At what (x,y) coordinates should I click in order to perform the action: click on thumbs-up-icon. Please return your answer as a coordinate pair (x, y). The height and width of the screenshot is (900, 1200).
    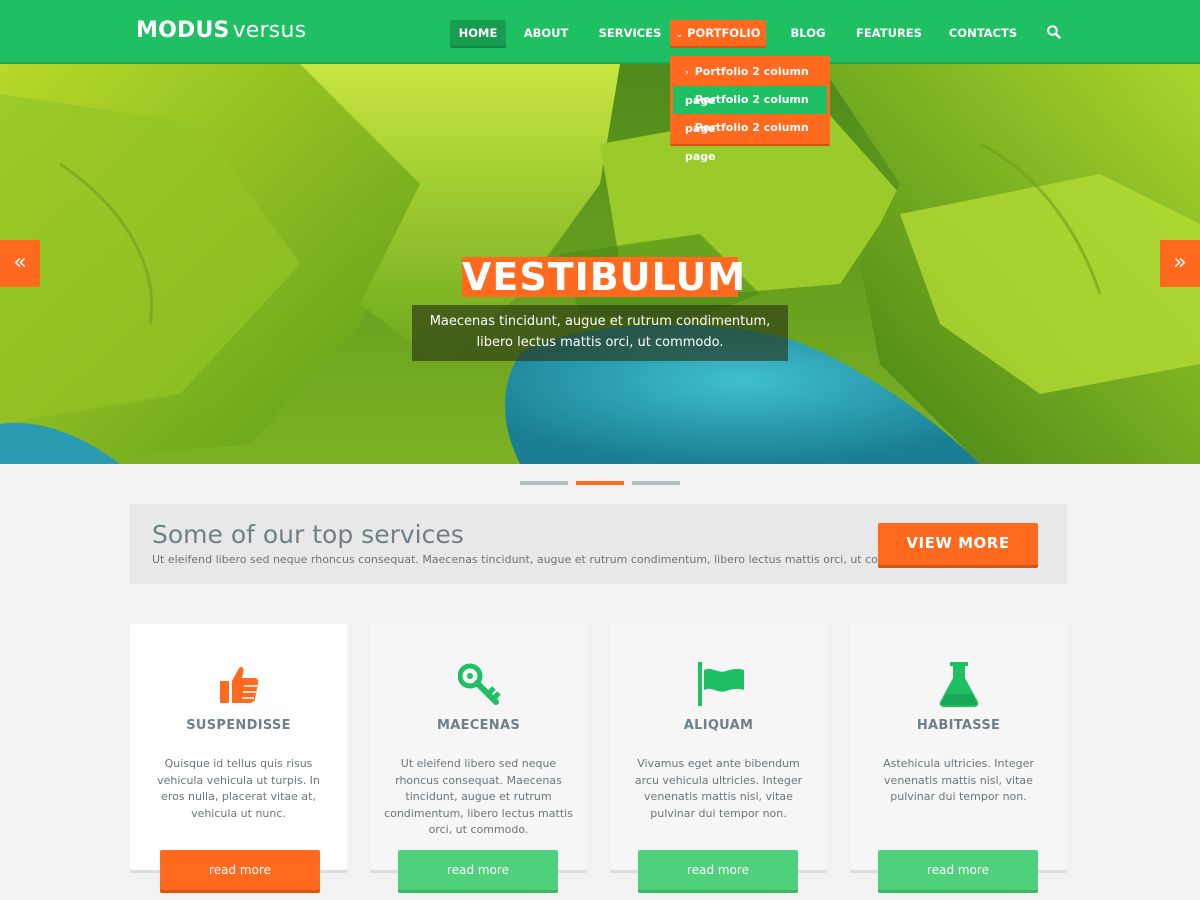
    Looking at the image, I should click on (239, 685).